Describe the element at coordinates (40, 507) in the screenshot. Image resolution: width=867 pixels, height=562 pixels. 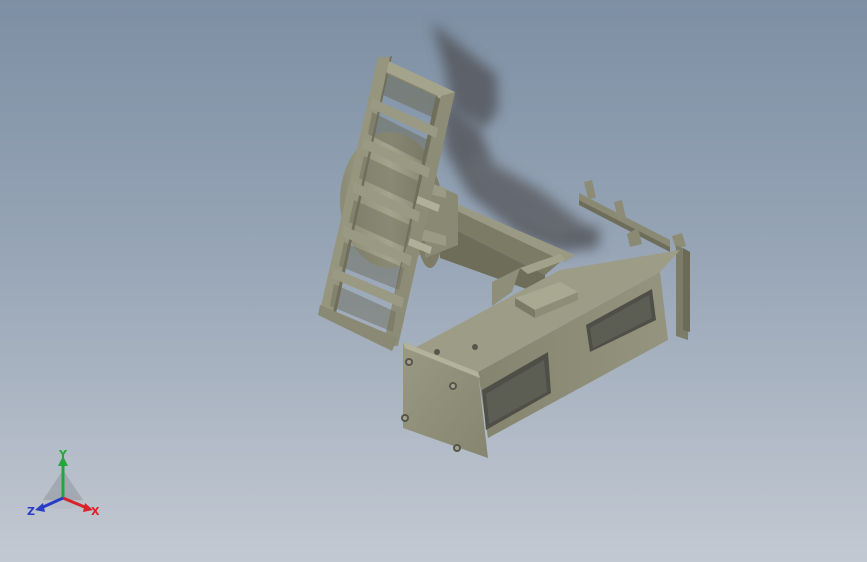
I see `z-arrow-icon` at that location.